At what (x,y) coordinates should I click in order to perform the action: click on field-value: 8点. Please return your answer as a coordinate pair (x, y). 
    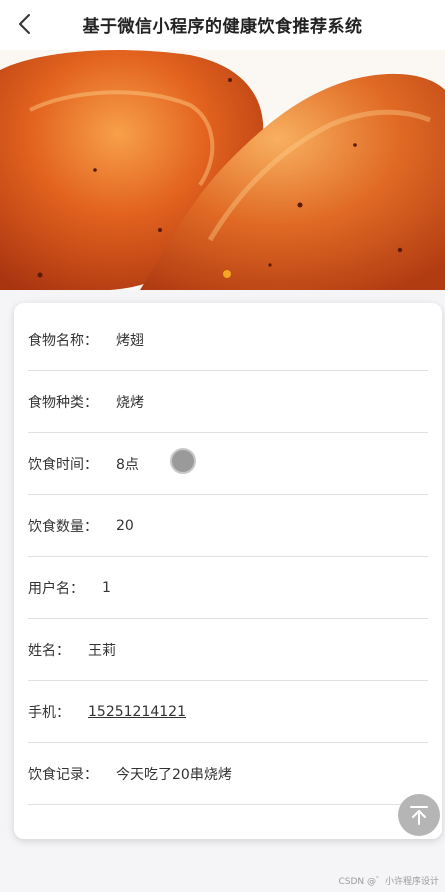
    Looking at the image, I should click on (127, 464).